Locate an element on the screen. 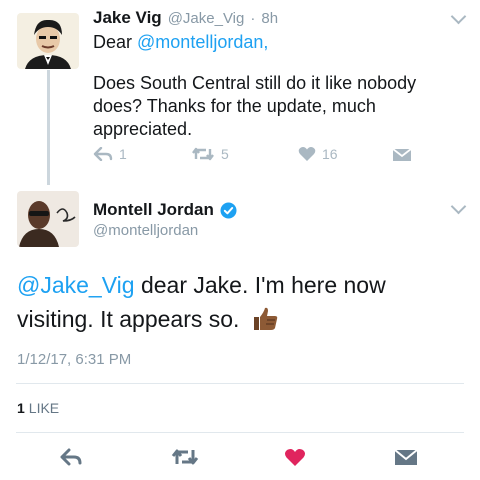 The image size is (480, 480). retweet-count: 5 is located at coordinates (225, 154).